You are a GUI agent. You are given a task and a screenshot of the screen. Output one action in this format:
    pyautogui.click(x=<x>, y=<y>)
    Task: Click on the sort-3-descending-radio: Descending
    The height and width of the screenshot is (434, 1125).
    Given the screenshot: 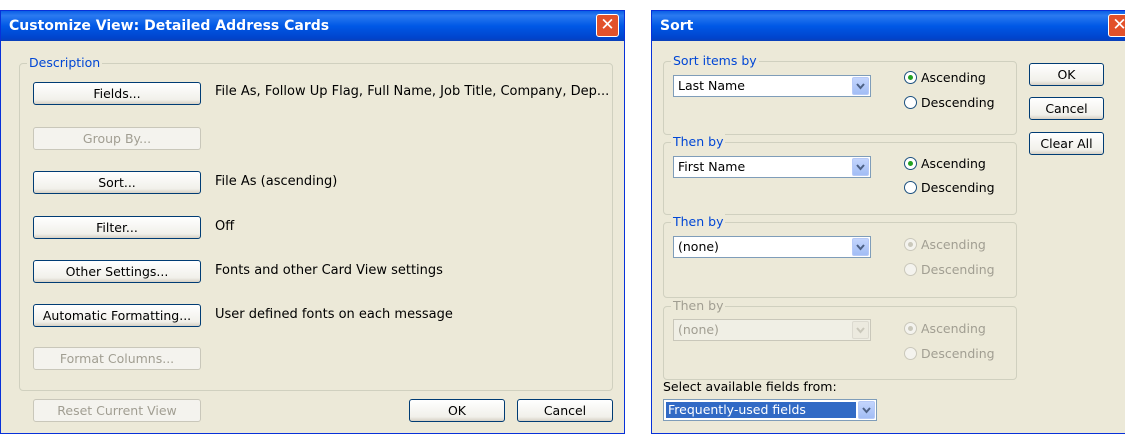 What is the action you would take?
    pyautogui.click(x=949, y=269)
    